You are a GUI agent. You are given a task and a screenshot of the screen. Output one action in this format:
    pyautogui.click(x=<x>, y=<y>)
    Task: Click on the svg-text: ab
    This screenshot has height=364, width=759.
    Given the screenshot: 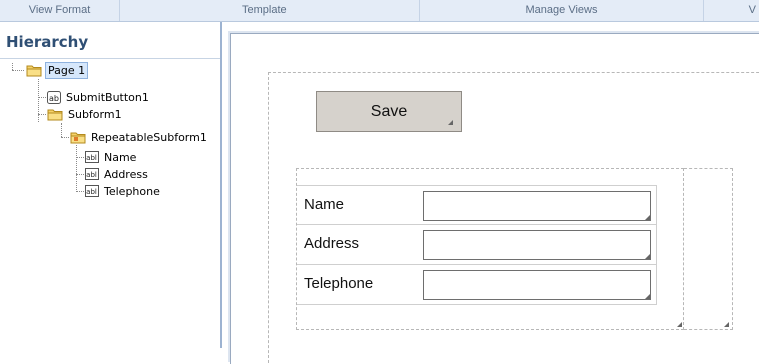 What is the action you would take?
    pyautogui.click(x=54, y=98)
    